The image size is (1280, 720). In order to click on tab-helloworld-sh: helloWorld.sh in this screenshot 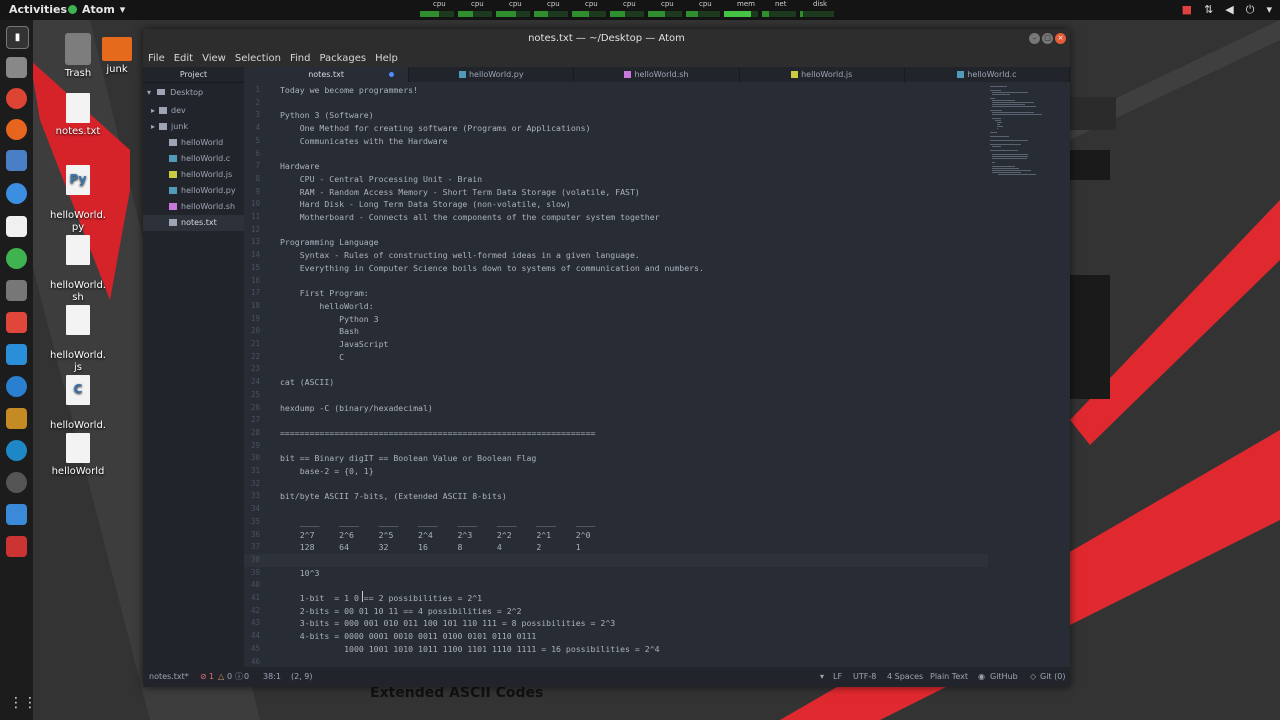, I will do `click(657, 74)`.